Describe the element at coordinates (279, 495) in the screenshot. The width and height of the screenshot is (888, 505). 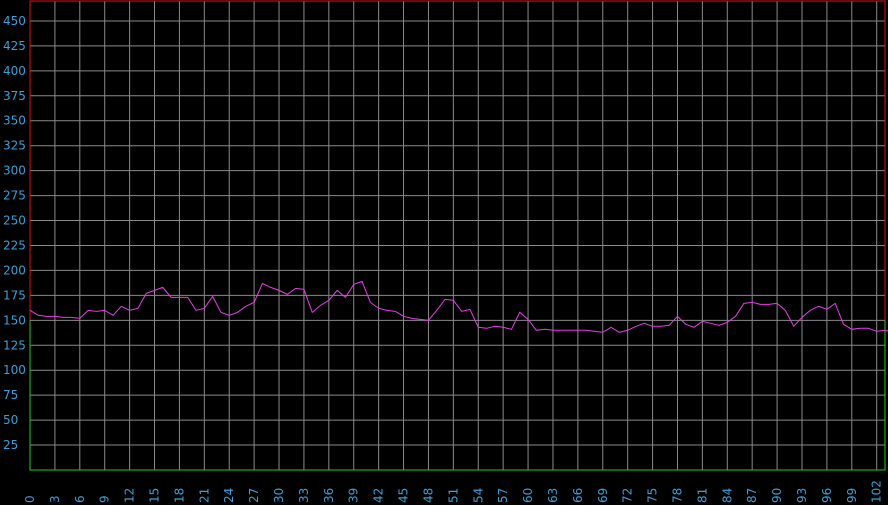
I see `x-tick-label: 30` at that location.